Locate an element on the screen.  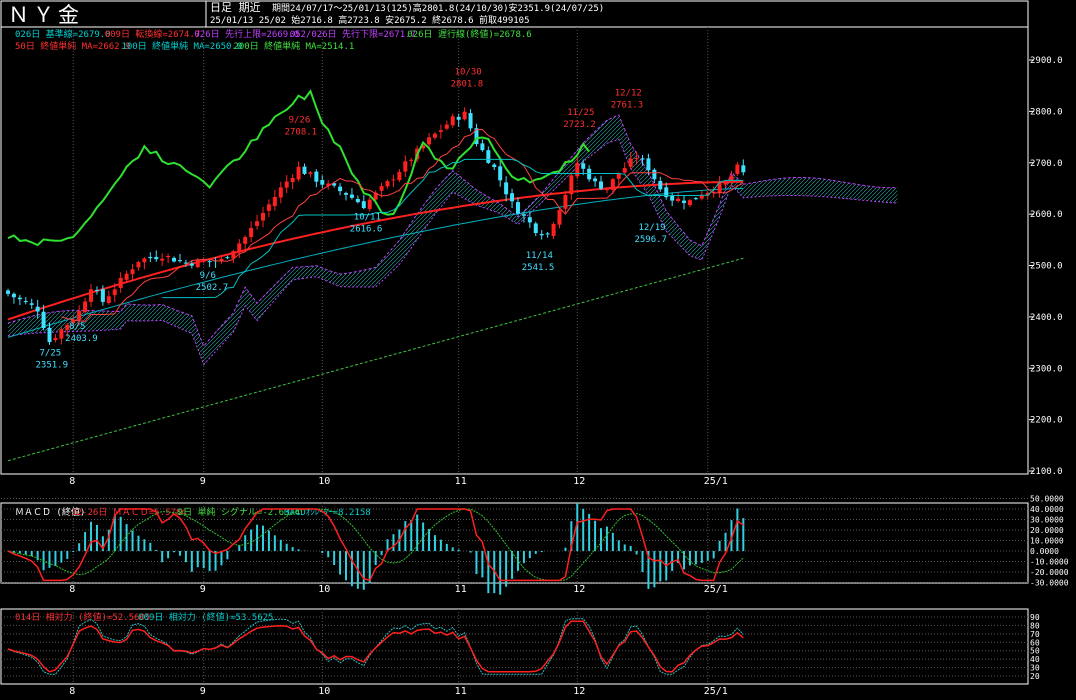
macd-y-label: -10.0000 is located at coordinates (1049, 562).